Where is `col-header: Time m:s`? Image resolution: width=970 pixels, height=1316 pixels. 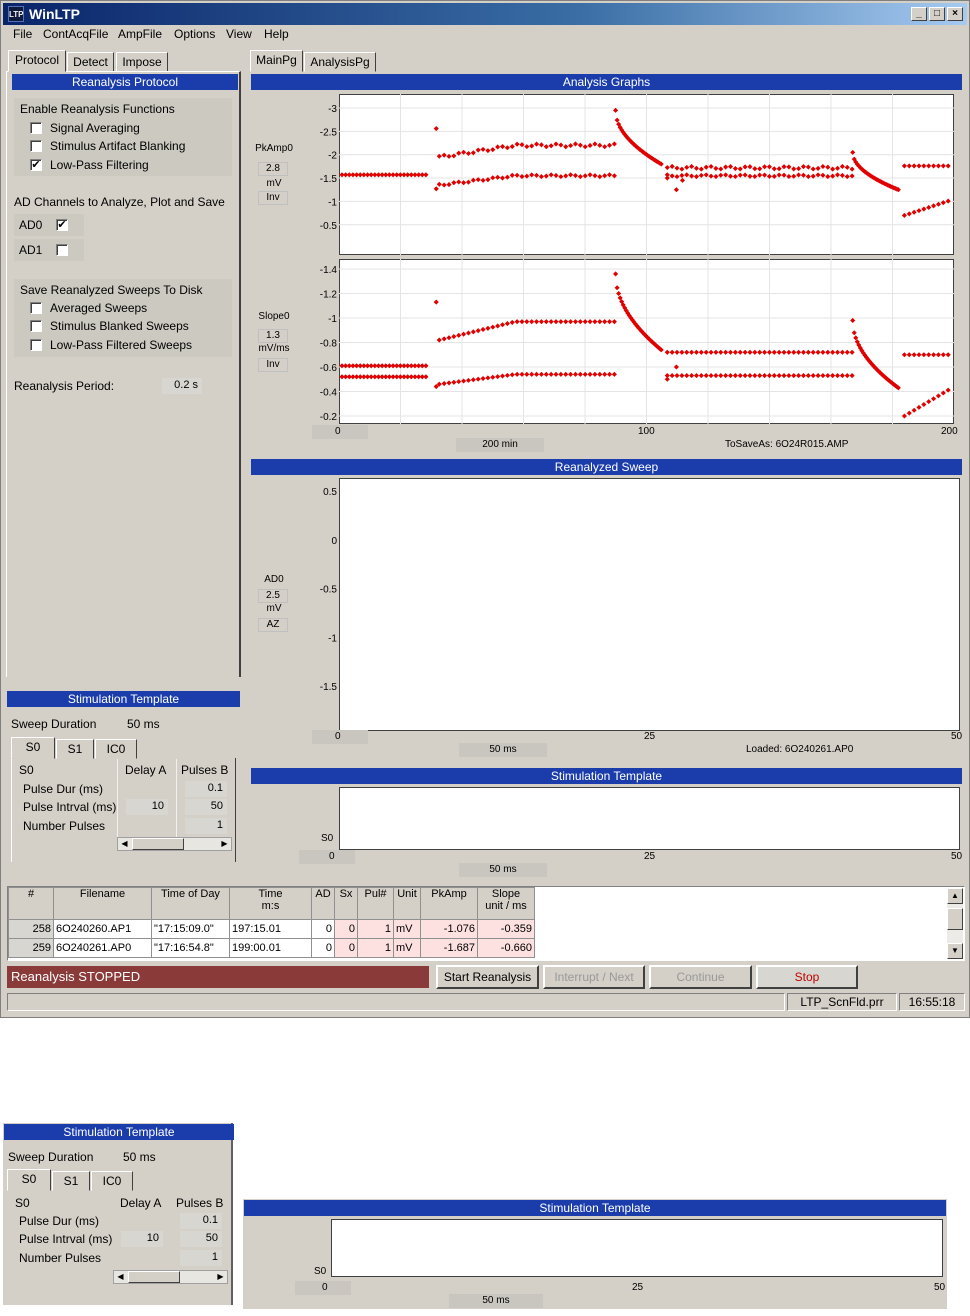
col-header: Time m:s is located at coordinates (270, 903).